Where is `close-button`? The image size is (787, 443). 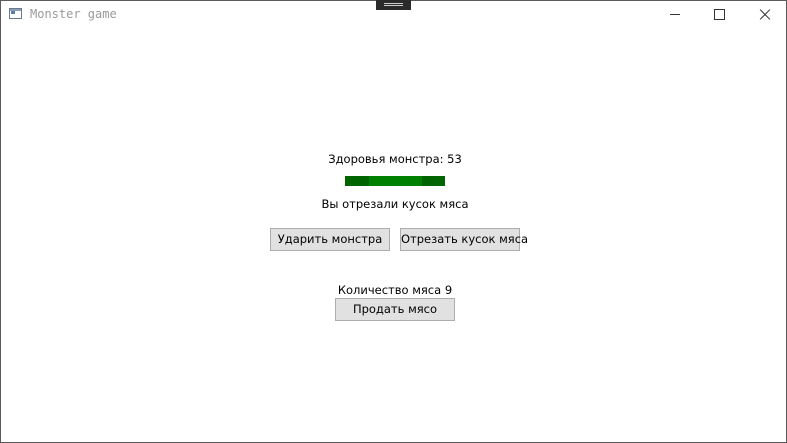
close-button is located at coordinates (764, 15).